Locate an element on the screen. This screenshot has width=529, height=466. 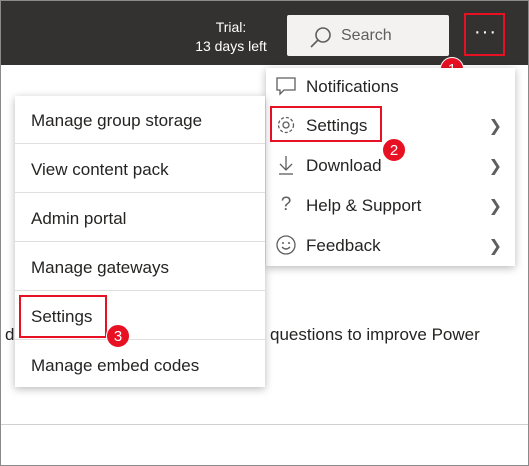
submenu-item-manage-gateways: Manage gateways is located at coordinates (140, 267).